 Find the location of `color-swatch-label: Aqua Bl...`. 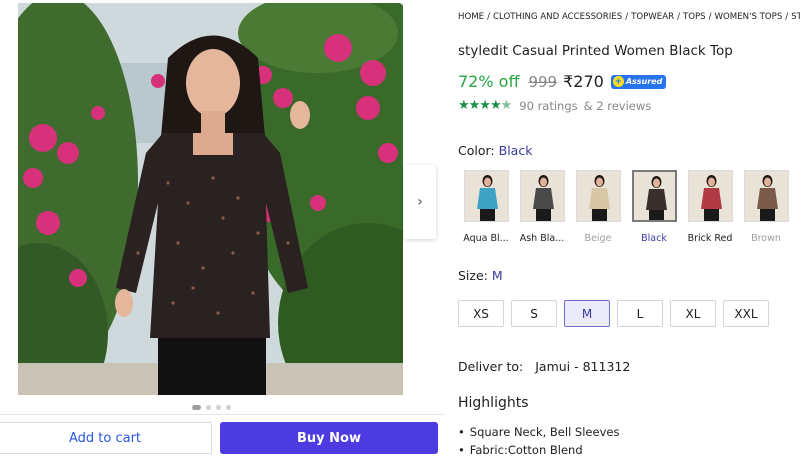

color-swatch-label: Aqua Bl... is located at coordinates (486, 238).